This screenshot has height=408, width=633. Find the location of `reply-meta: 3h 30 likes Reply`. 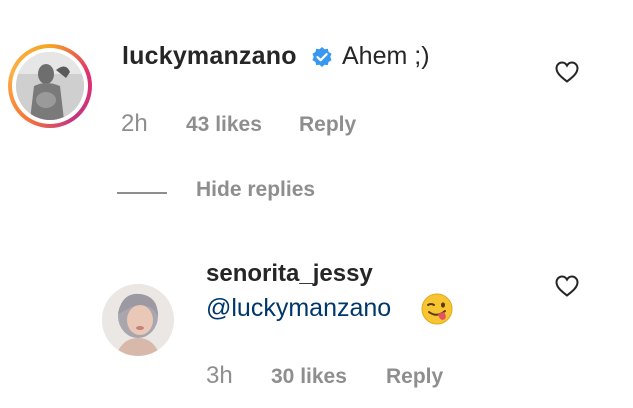

reply-meta: 3h 30 likes Reply is located at coordinates (316, 377).